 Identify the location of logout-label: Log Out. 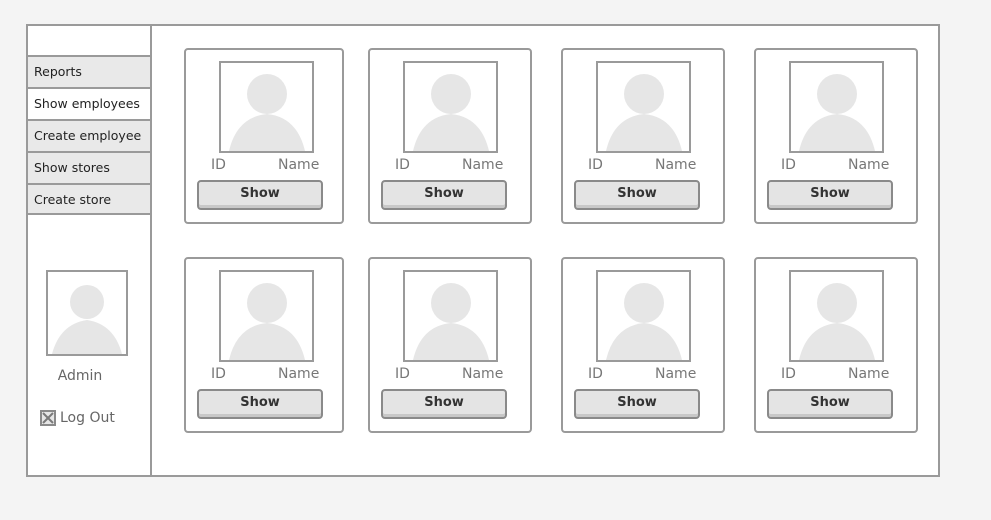
(87, 418).